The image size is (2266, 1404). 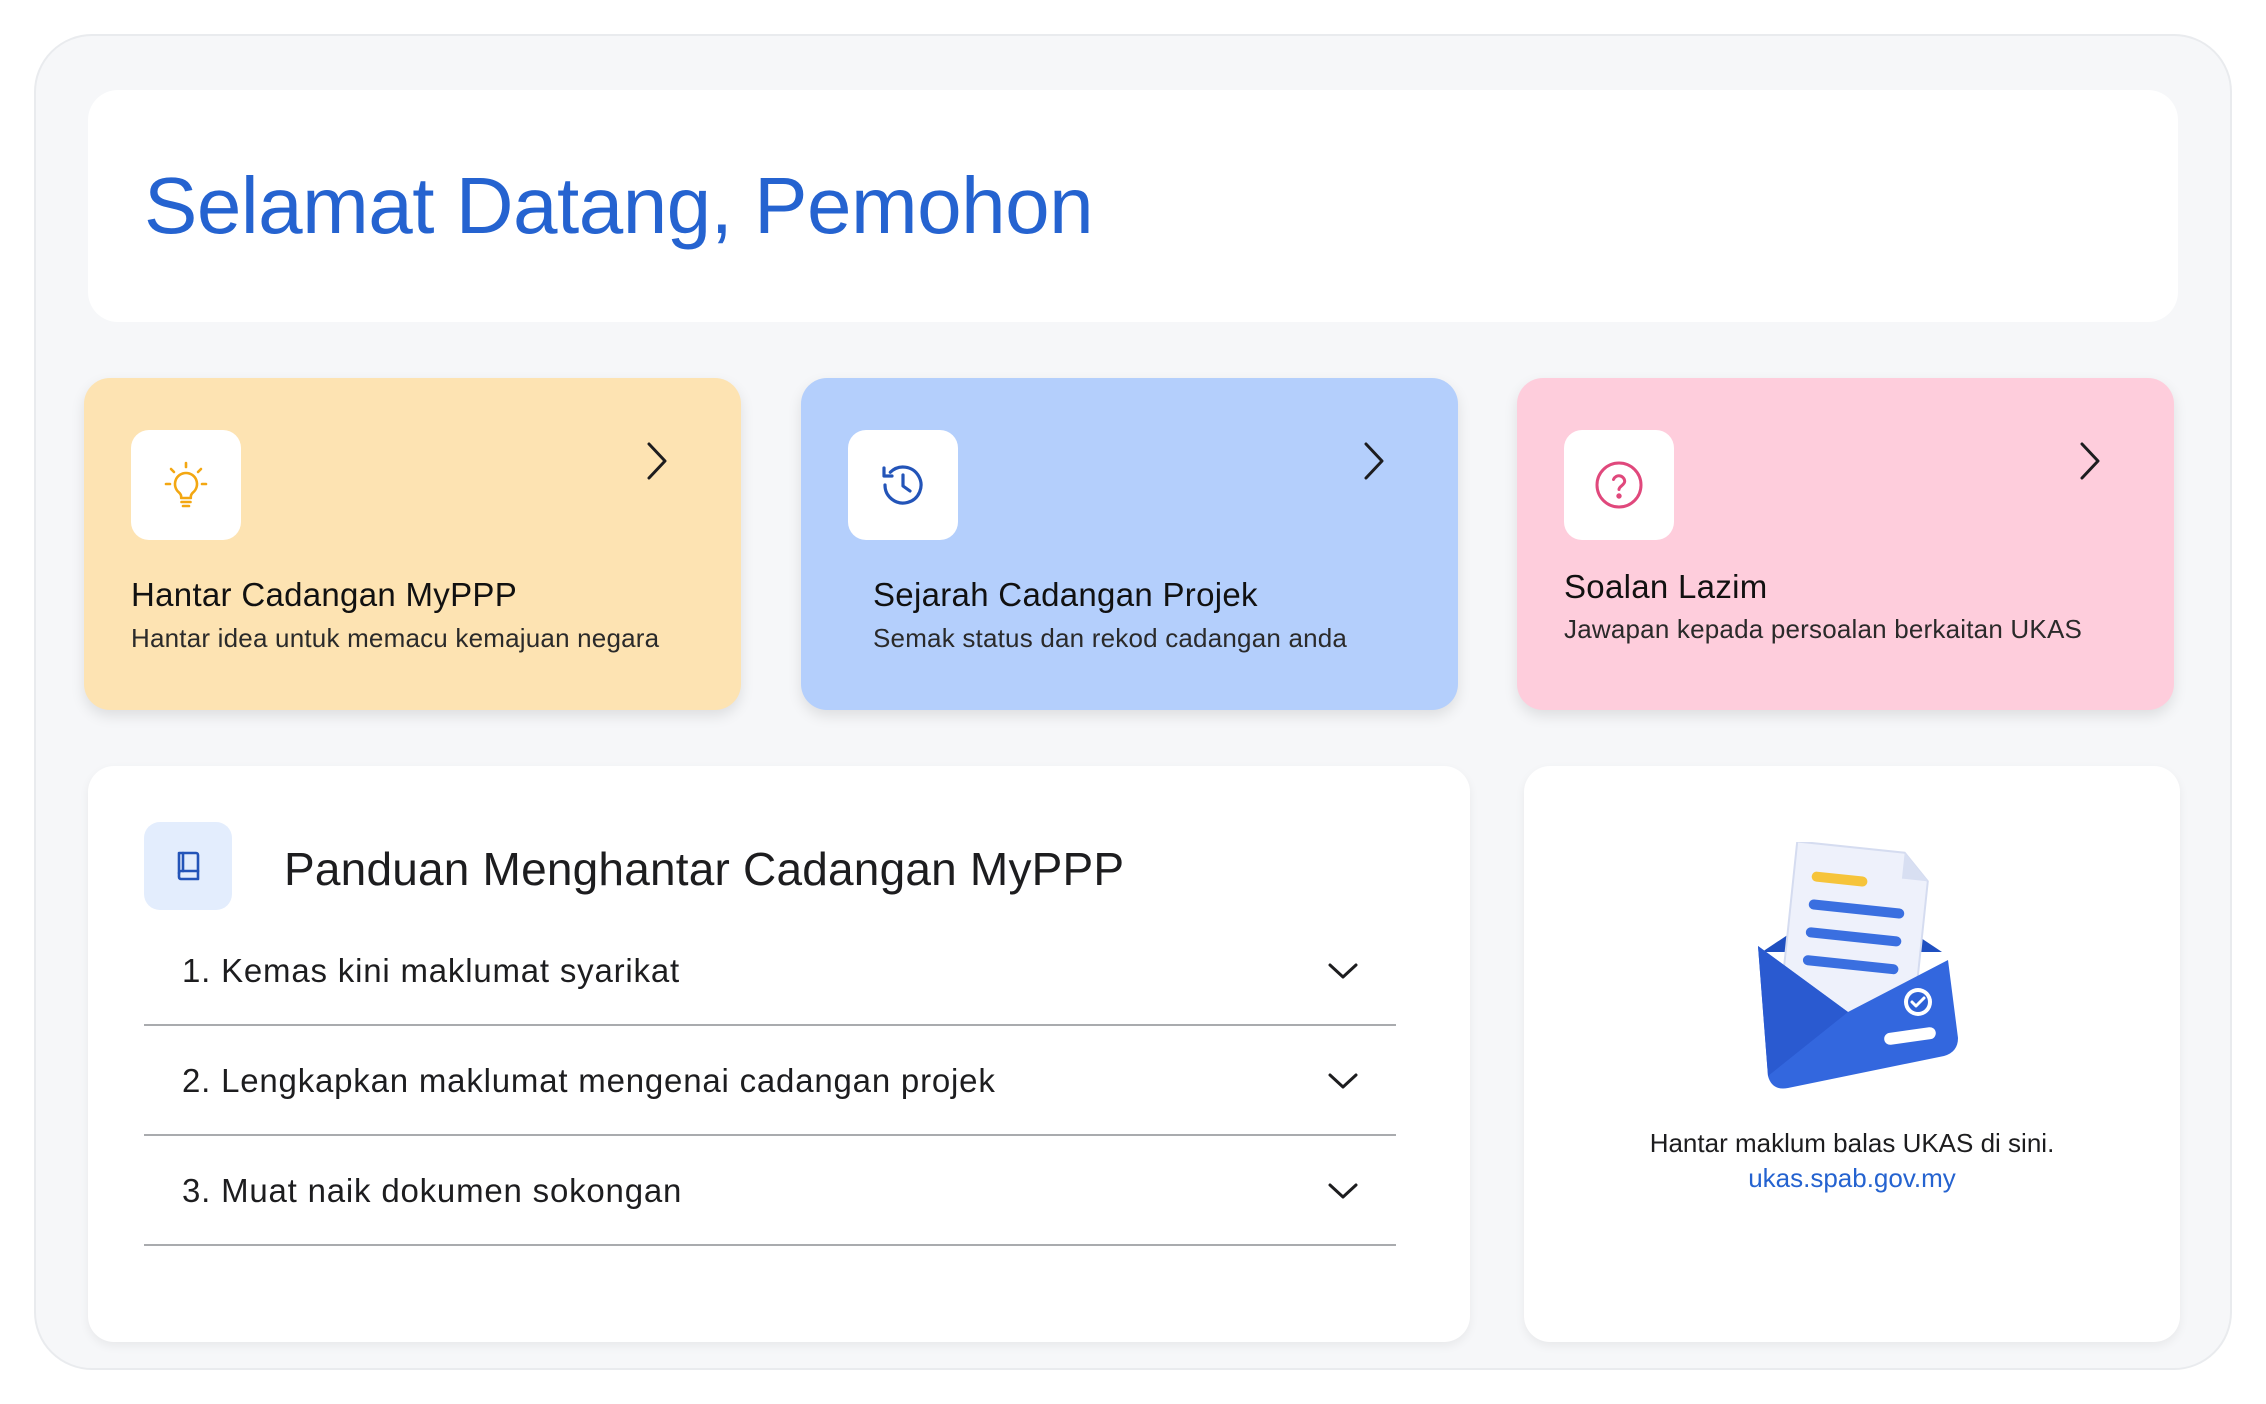 I want to click on guide-title: Panduan Menghantar Cadangan MyPPP, so click(x=704, y=869).